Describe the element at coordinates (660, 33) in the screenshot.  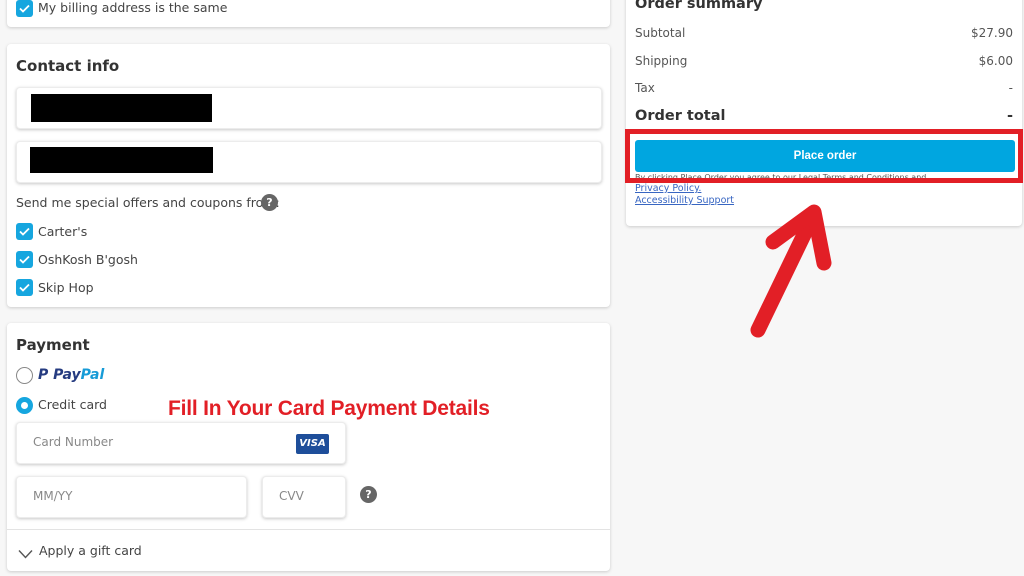
I see `subtotal-label: Subtotal` at that location.